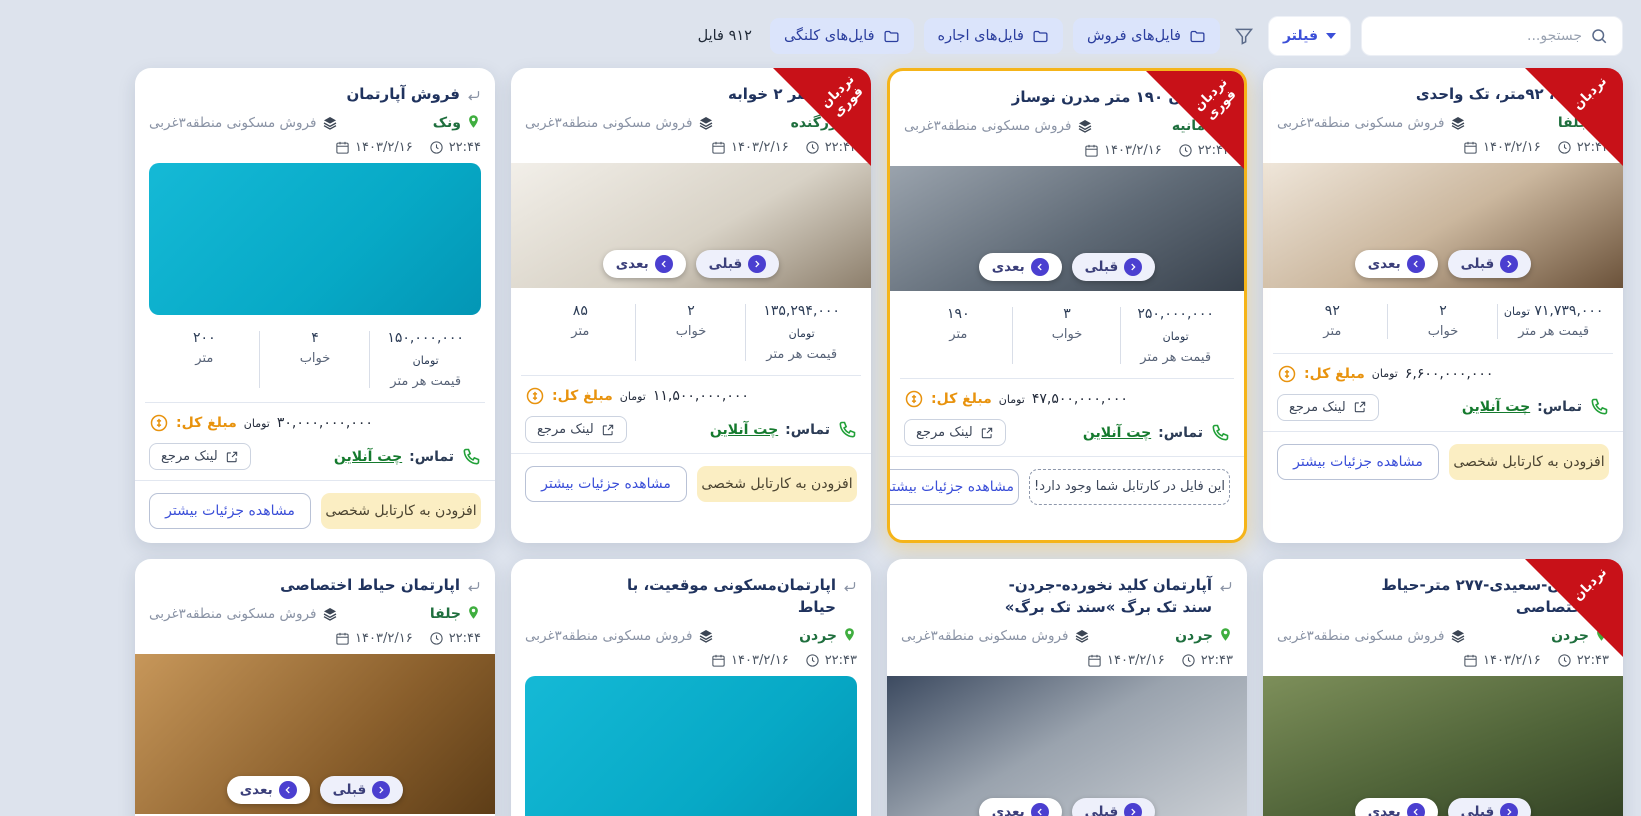  What do you see at coordinates (691, 395) in the screenshot?
I see `total-price-row: ۱۱,۵۰۰,۰۰۰,۰۰۰ تومان مبلغ کل:` at bounding box center [691, 395].